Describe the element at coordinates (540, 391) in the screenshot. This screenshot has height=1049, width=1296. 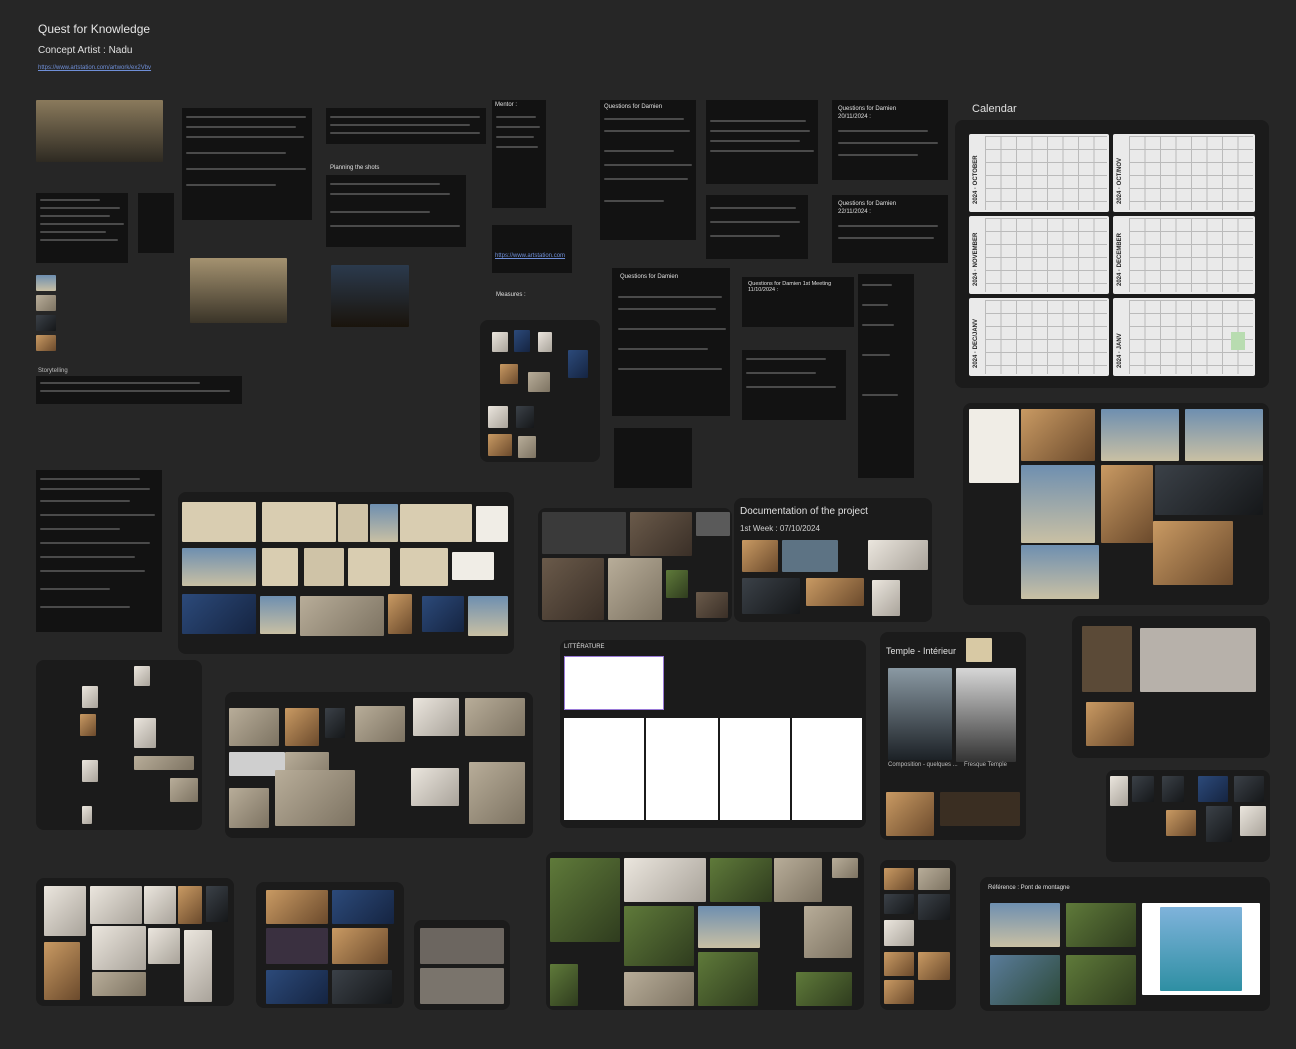
I see `statue-board` at that location.